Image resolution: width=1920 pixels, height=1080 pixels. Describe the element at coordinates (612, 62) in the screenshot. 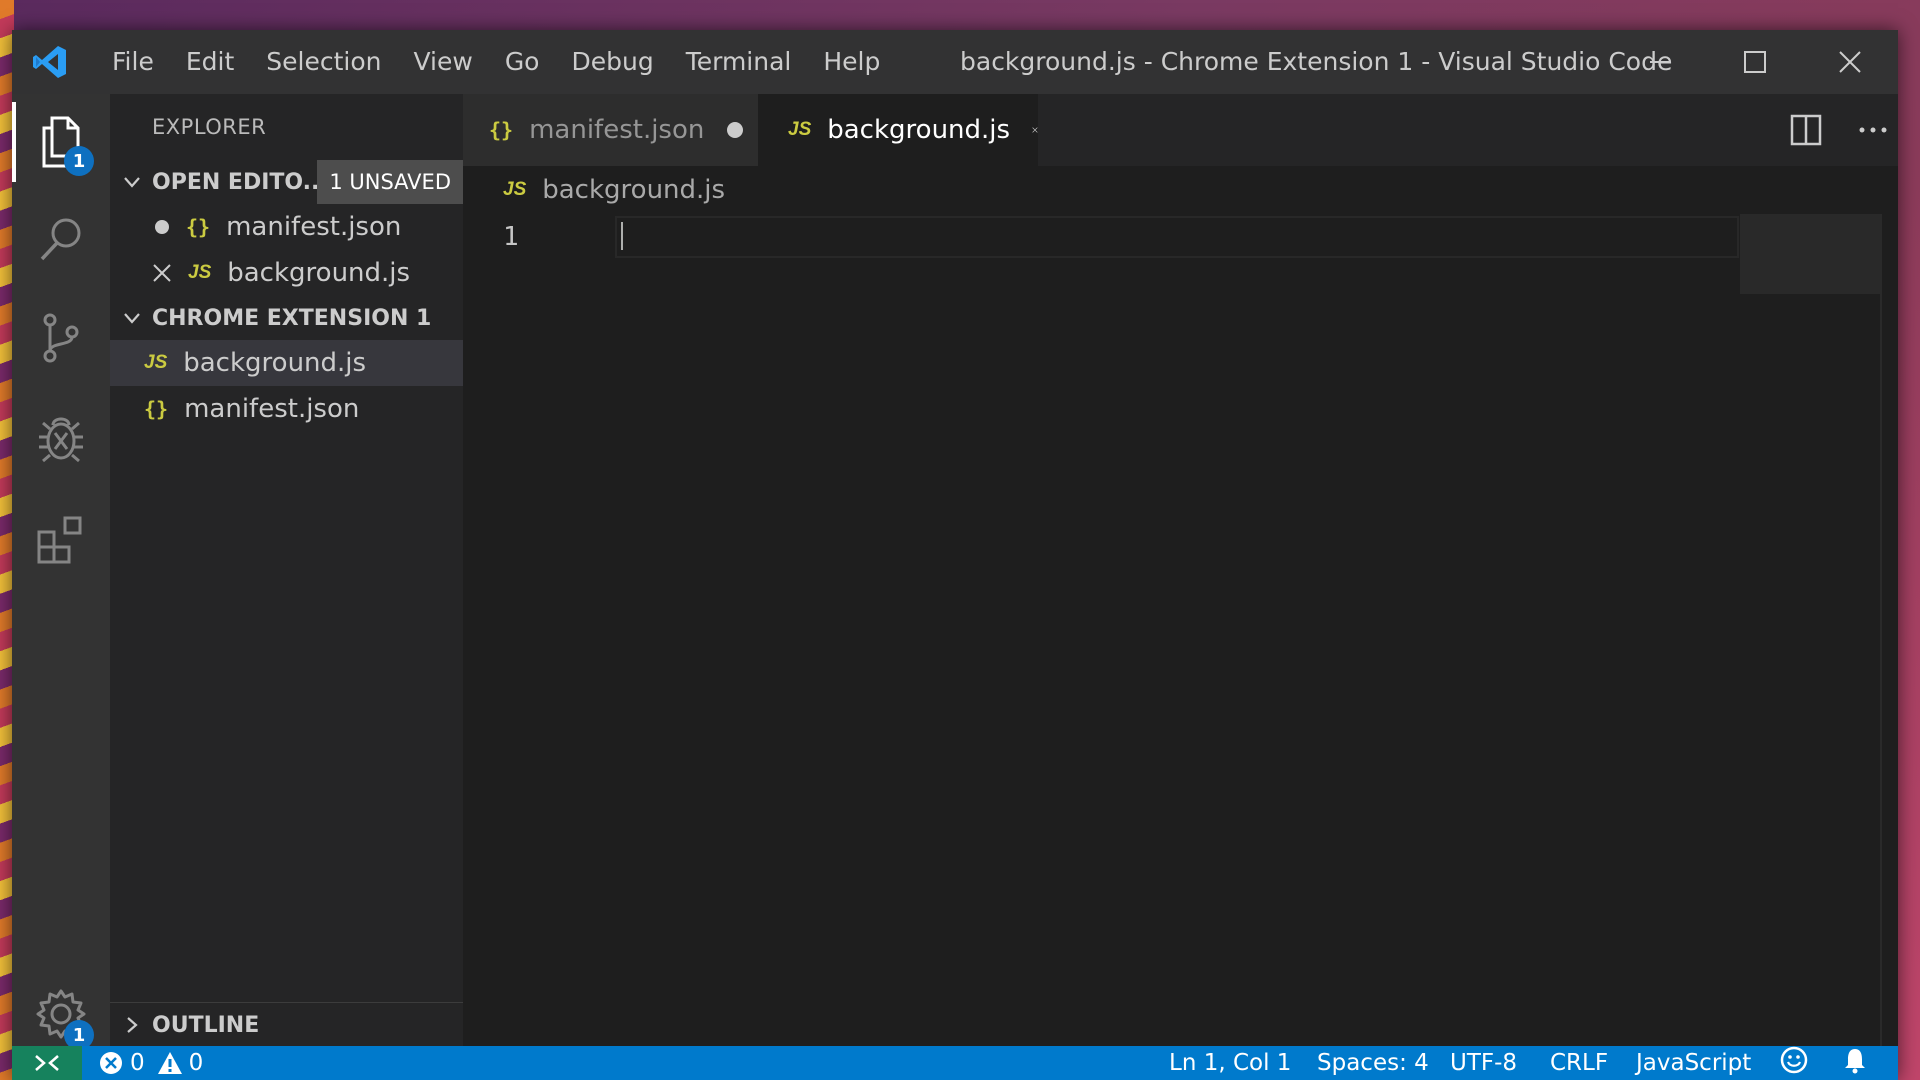

I see `menu-debug: Debug` at that location.